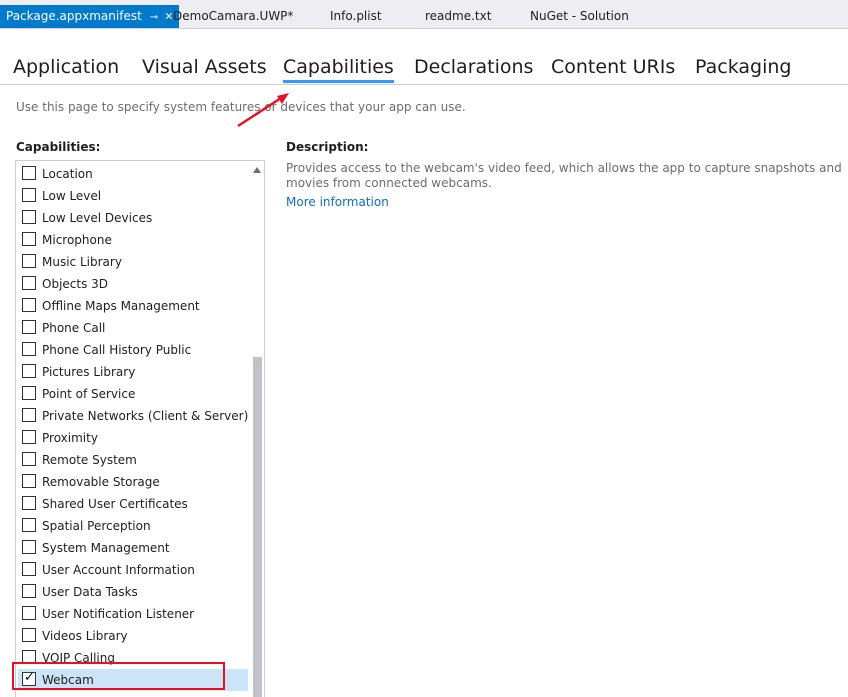 The image size is (848, 697). Describe the element at coordinates (133, 636) in the screenshot. I see `capability-item: Videos Library` at that location.